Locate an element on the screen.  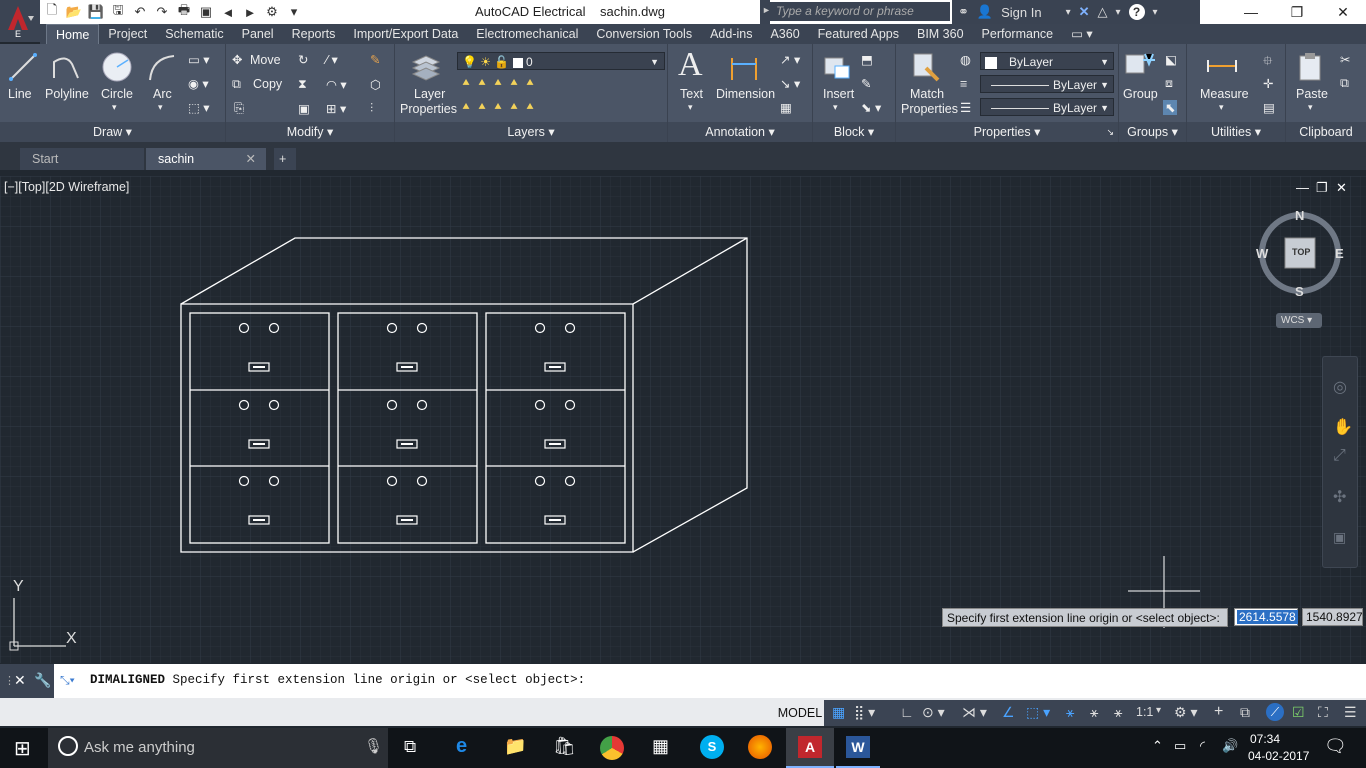
layer-dropdown: 💡 ☀ 🔓 0 ▼ is located at coordinates (561, 61).